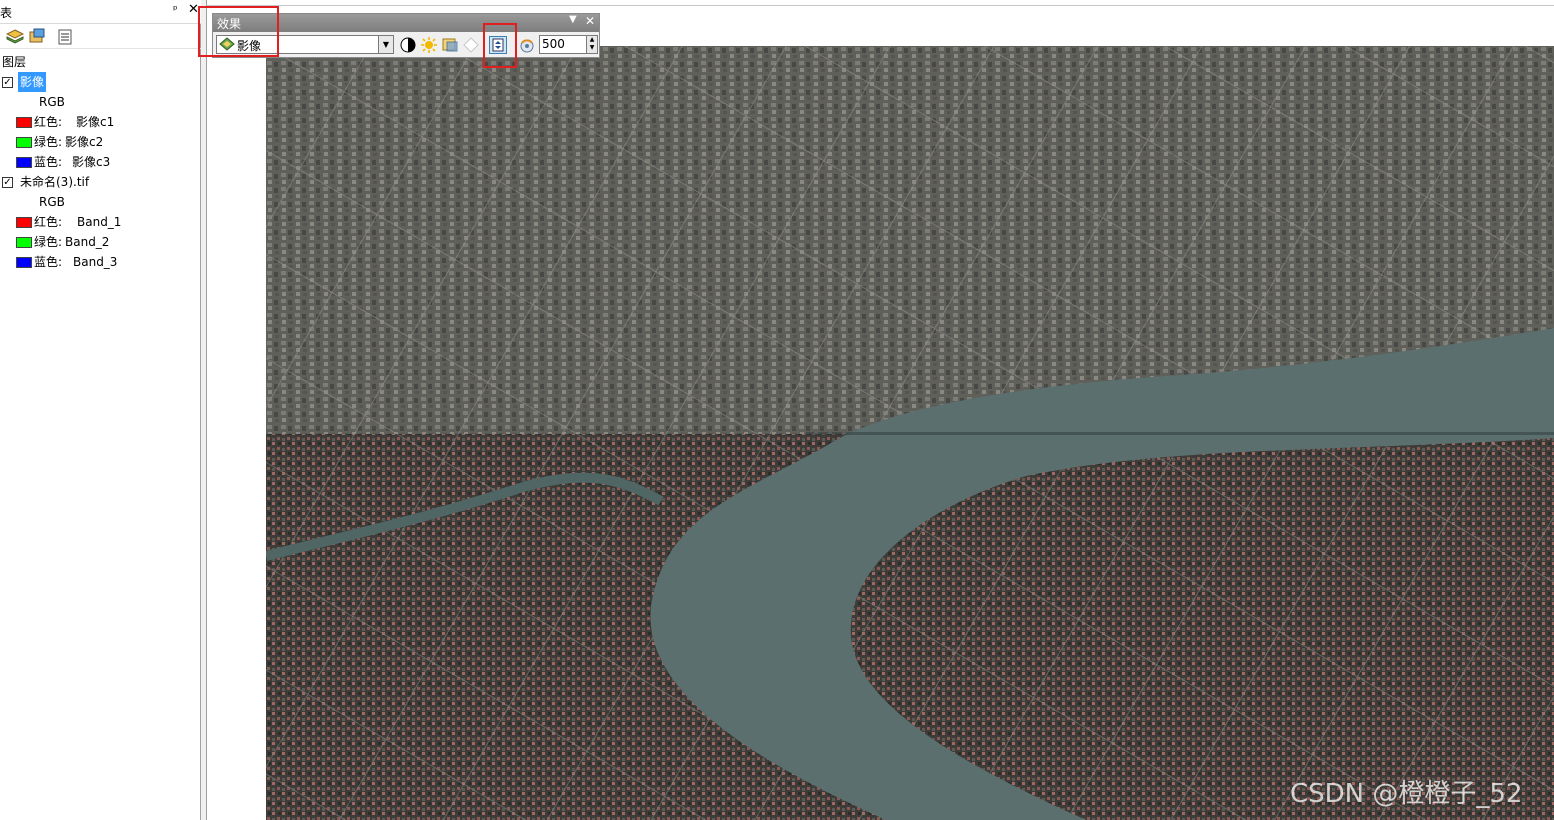 The height and width of the screenshot is (820, 1554). Describe the element at coordinates (500, 45) in the screenshot. I see `highlight-box-swipe` at that location.